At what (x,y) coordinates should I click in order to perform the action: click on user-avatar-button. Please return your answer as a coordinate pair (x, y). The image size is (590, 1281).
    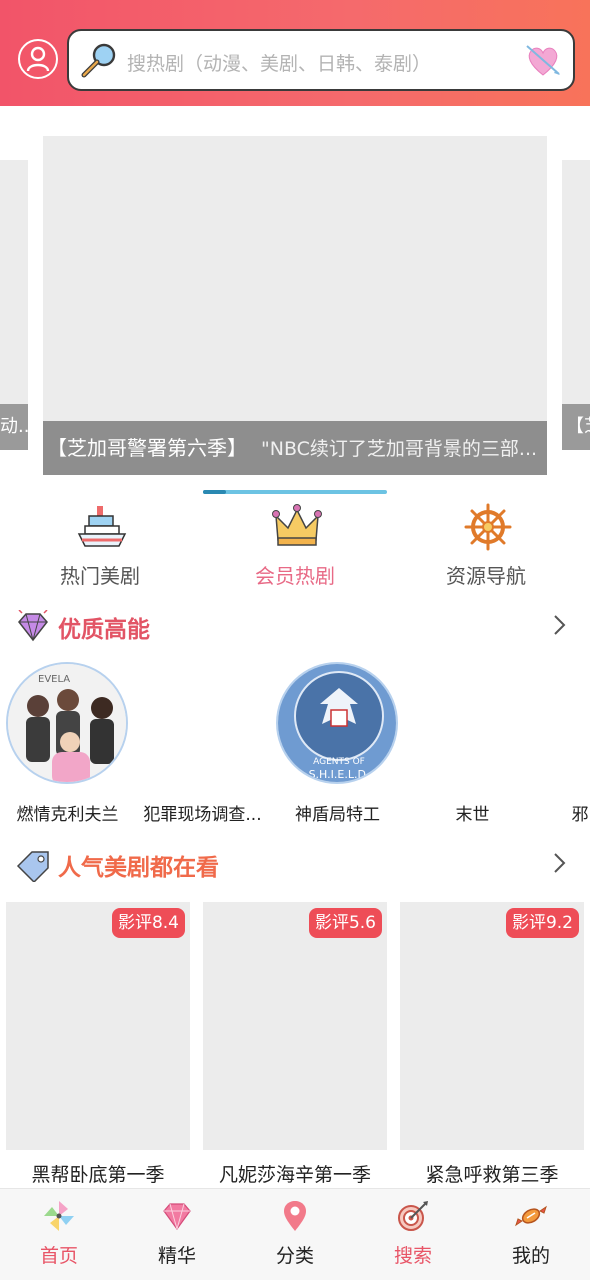
    Looking at the image, I should click on (38, 59).